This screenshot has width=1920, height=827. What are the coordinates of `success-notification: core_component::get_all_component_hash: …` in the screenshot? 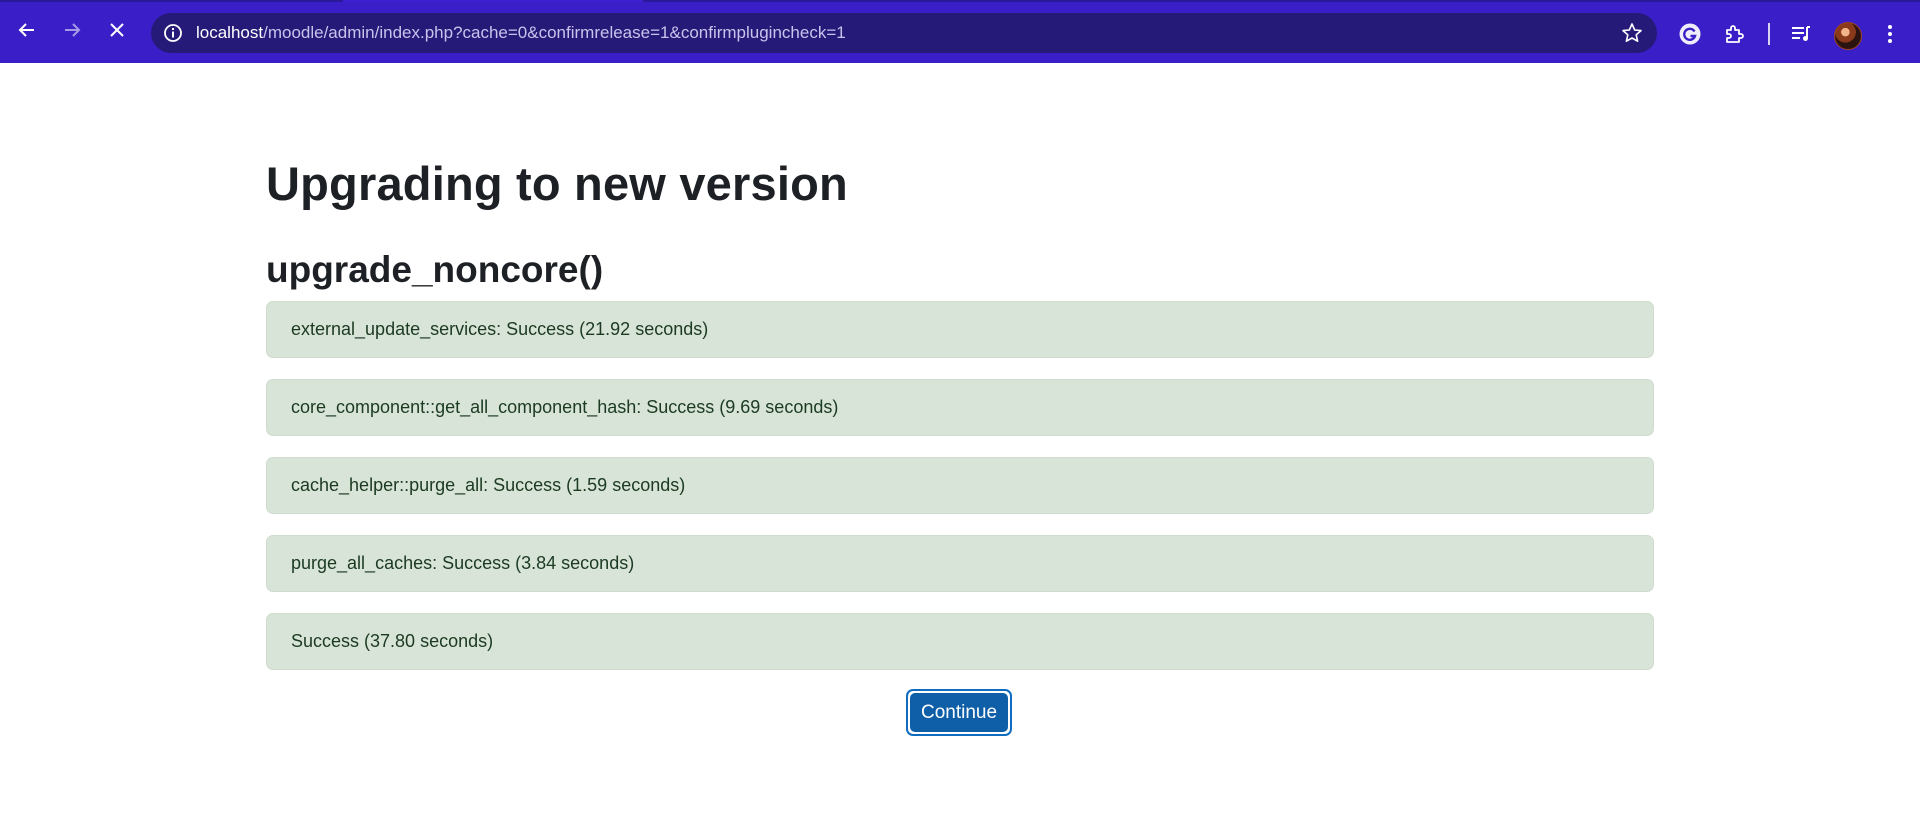 It's located at (960, 407).